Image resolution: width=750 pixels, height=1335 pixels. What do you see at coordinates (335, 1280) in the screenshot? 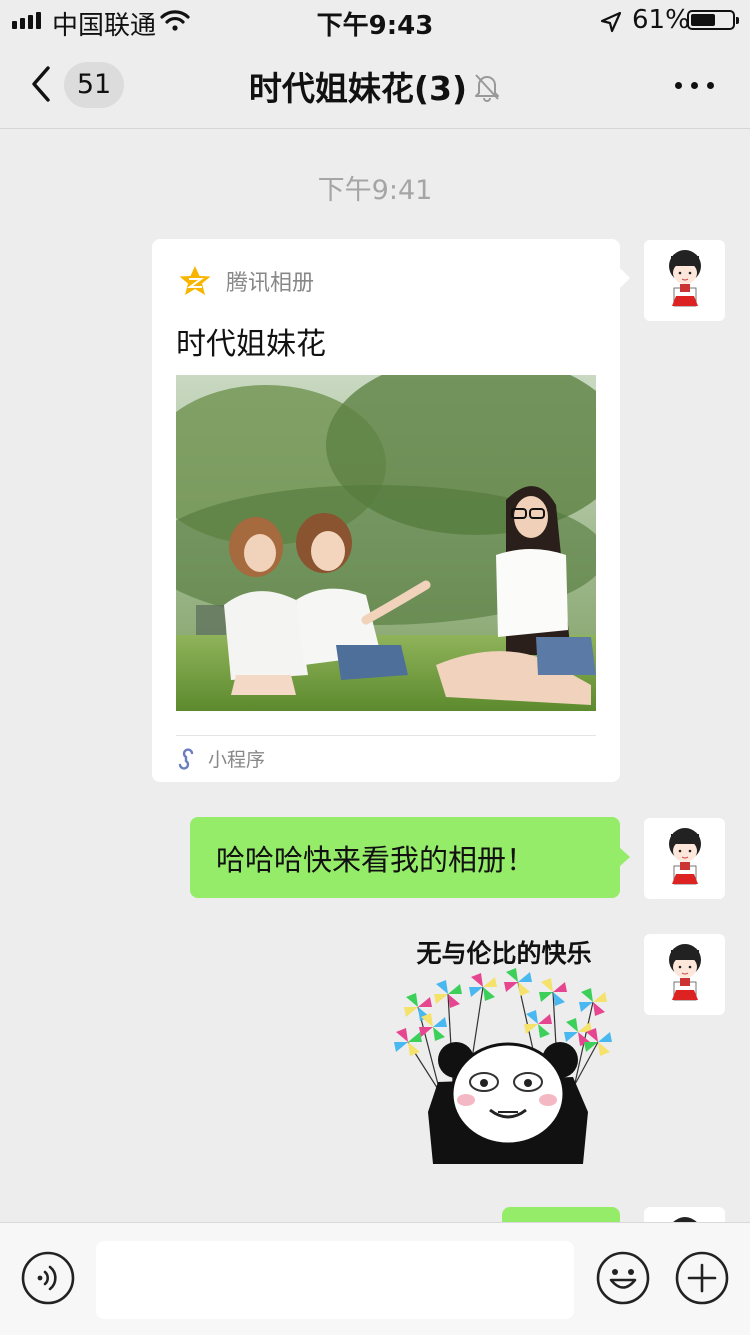
I see `message-input` at bounding box center [335, 1280].